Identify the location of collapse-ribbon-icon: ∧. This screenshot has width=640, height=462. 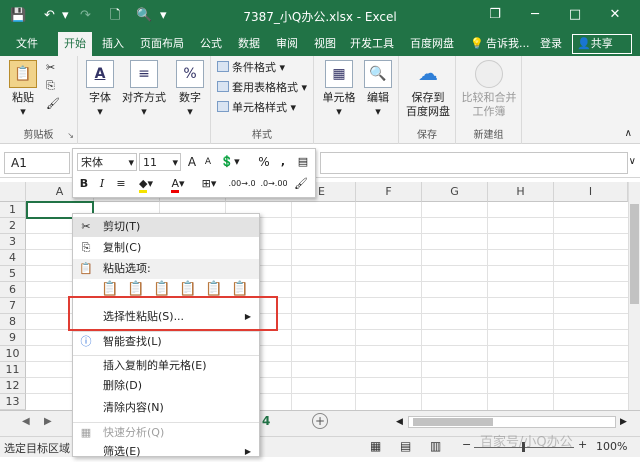
(628, 133).